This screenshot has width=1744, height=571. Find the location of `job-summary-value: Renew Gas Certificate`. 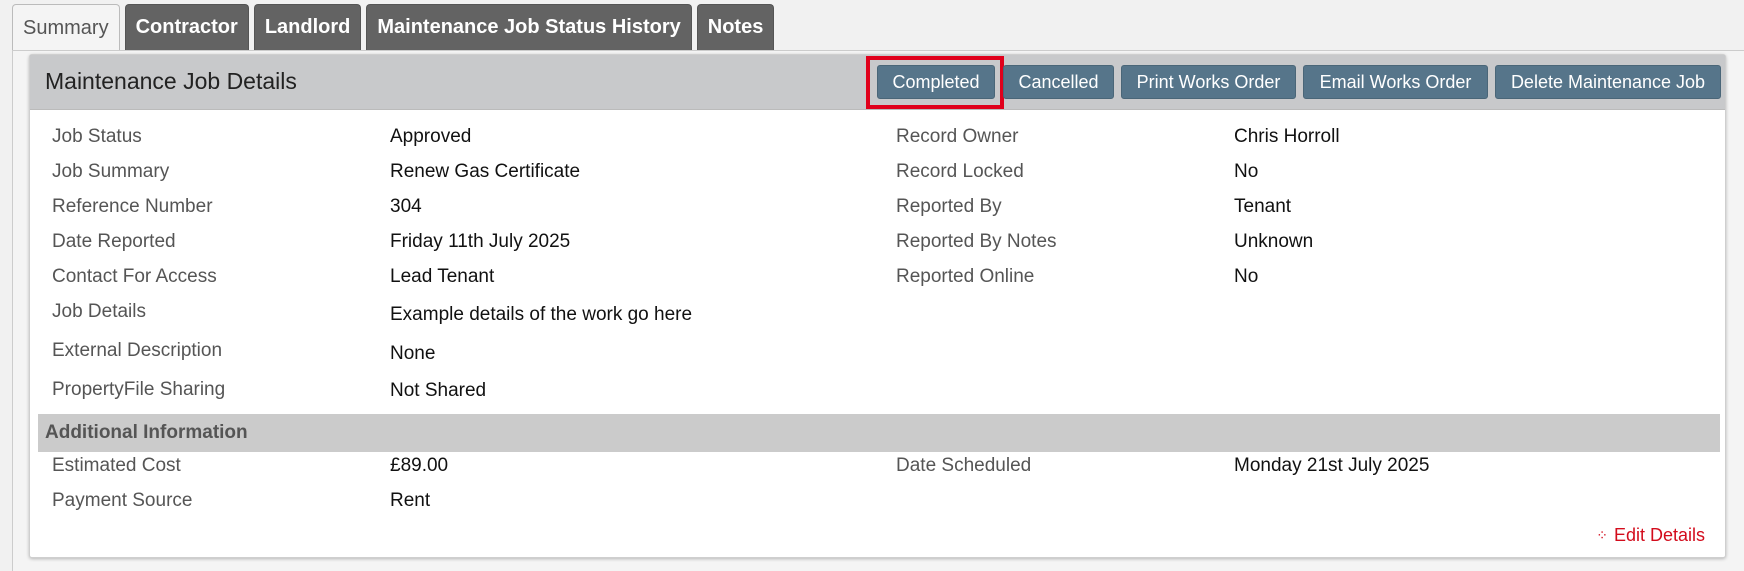

job-summary-value: Renew Gas Certificate is located at coordinates (485, 171).